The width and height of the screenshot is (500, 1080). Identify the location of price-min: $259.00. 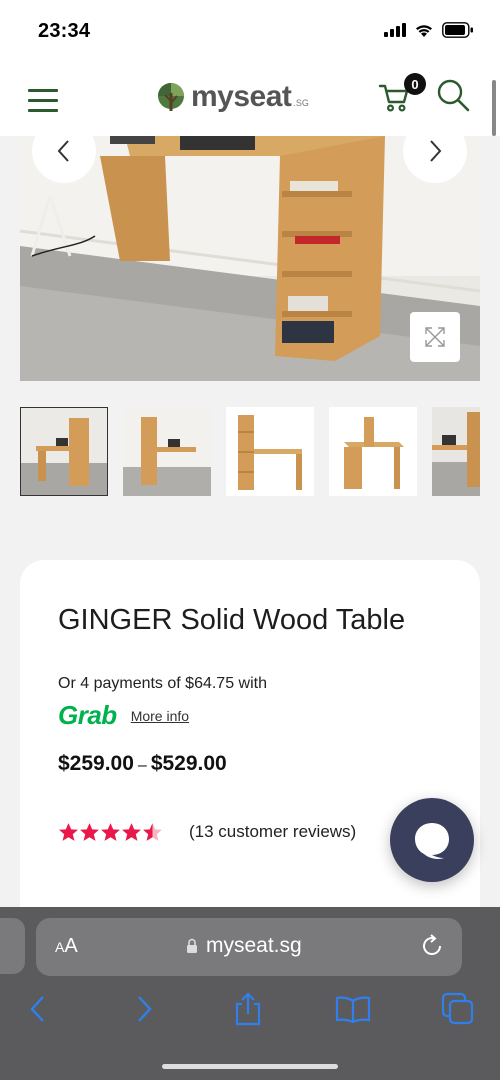
(96, 763).